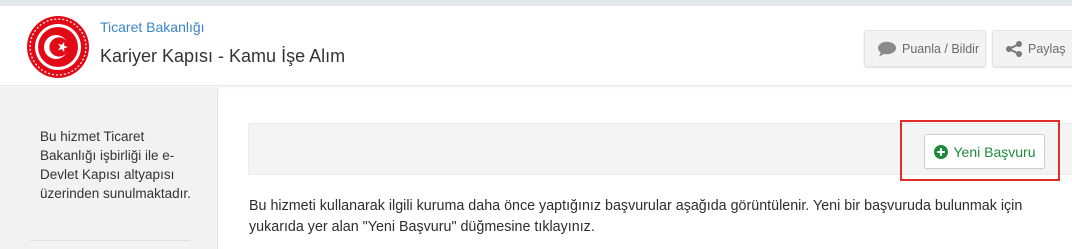 Image resolution: width=1072 pixels, height=249 pixels. What do you see at coordinates (940, 151) in the screenshot?
I see `plus-circle-icon` at bounding box center [940, 151].